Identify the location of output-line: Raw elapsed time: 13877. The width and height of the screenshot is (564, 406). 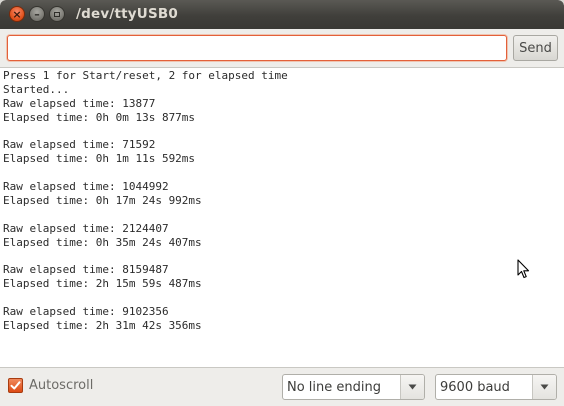
(79, 103).